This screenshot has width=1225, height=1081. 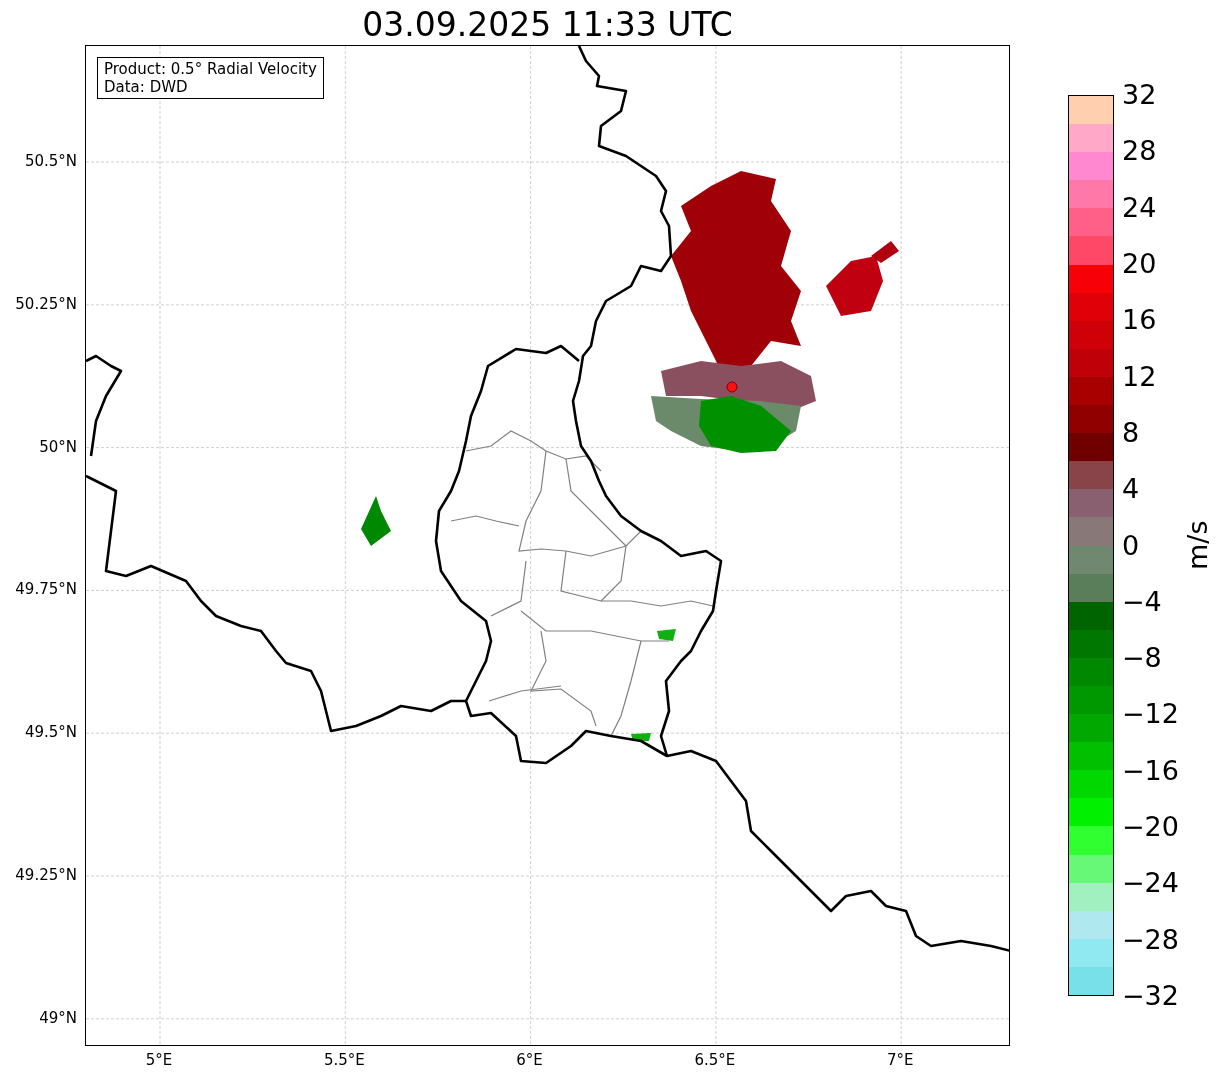 What do you see at coordinates (1139, 320) in the screenshot?
I see `colorbar-tick-label: 16` at bounding box center [1139, 320].